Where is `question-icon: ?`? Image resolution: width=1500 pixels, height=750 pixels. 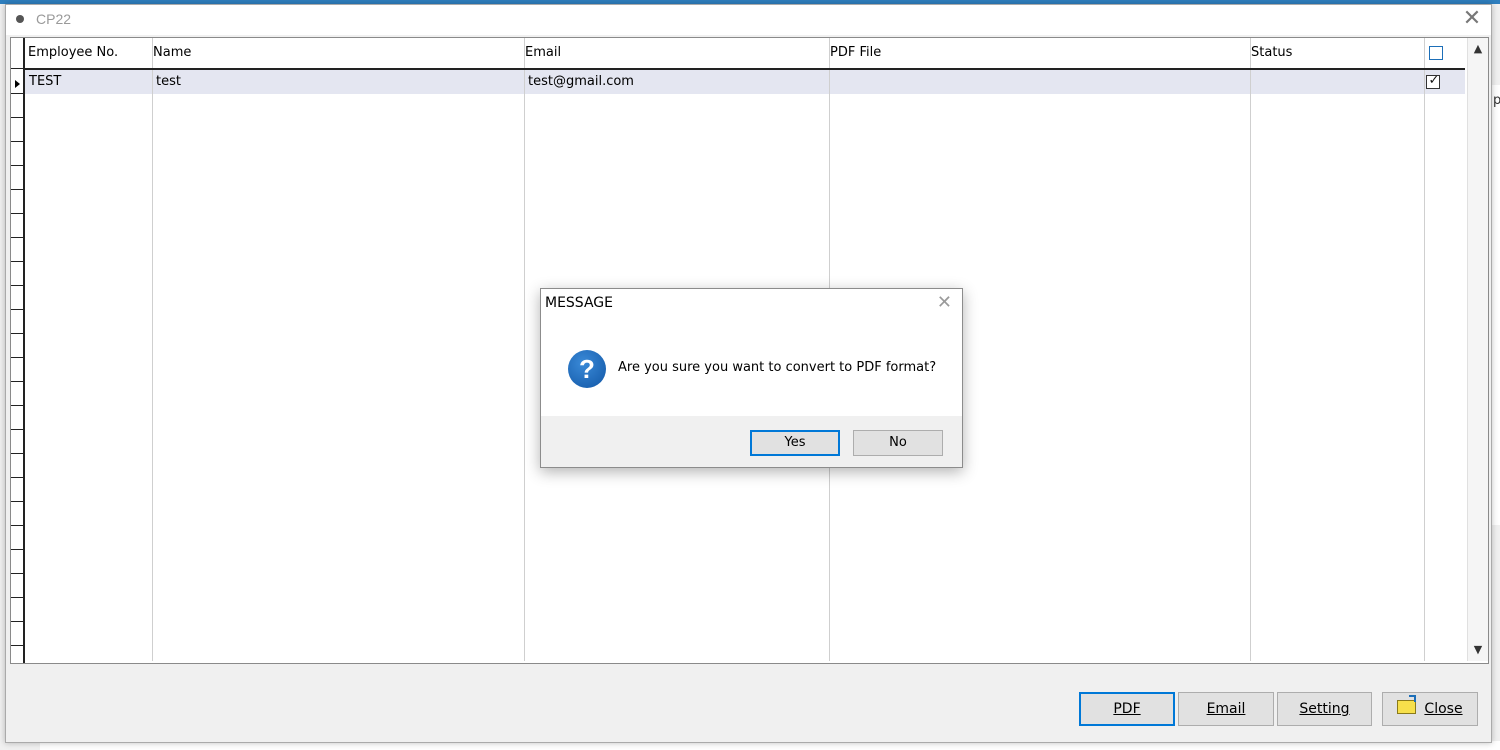
question-icon: ? is located at coordinates (587, 369).